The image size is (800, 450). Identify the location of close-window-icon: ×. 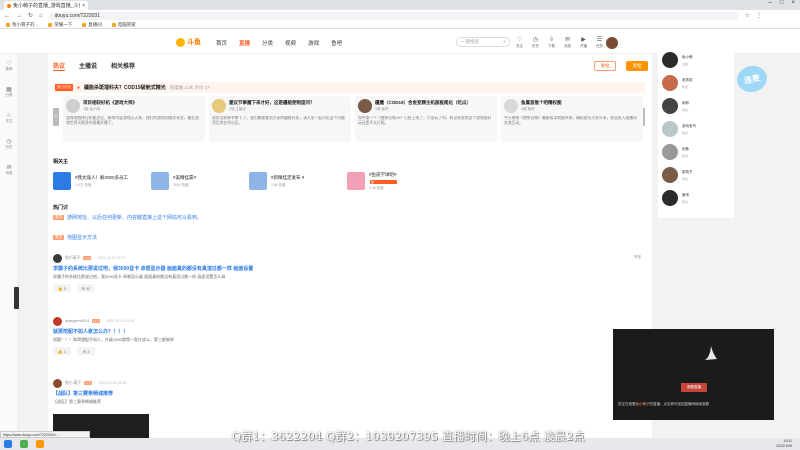
(793, 3).